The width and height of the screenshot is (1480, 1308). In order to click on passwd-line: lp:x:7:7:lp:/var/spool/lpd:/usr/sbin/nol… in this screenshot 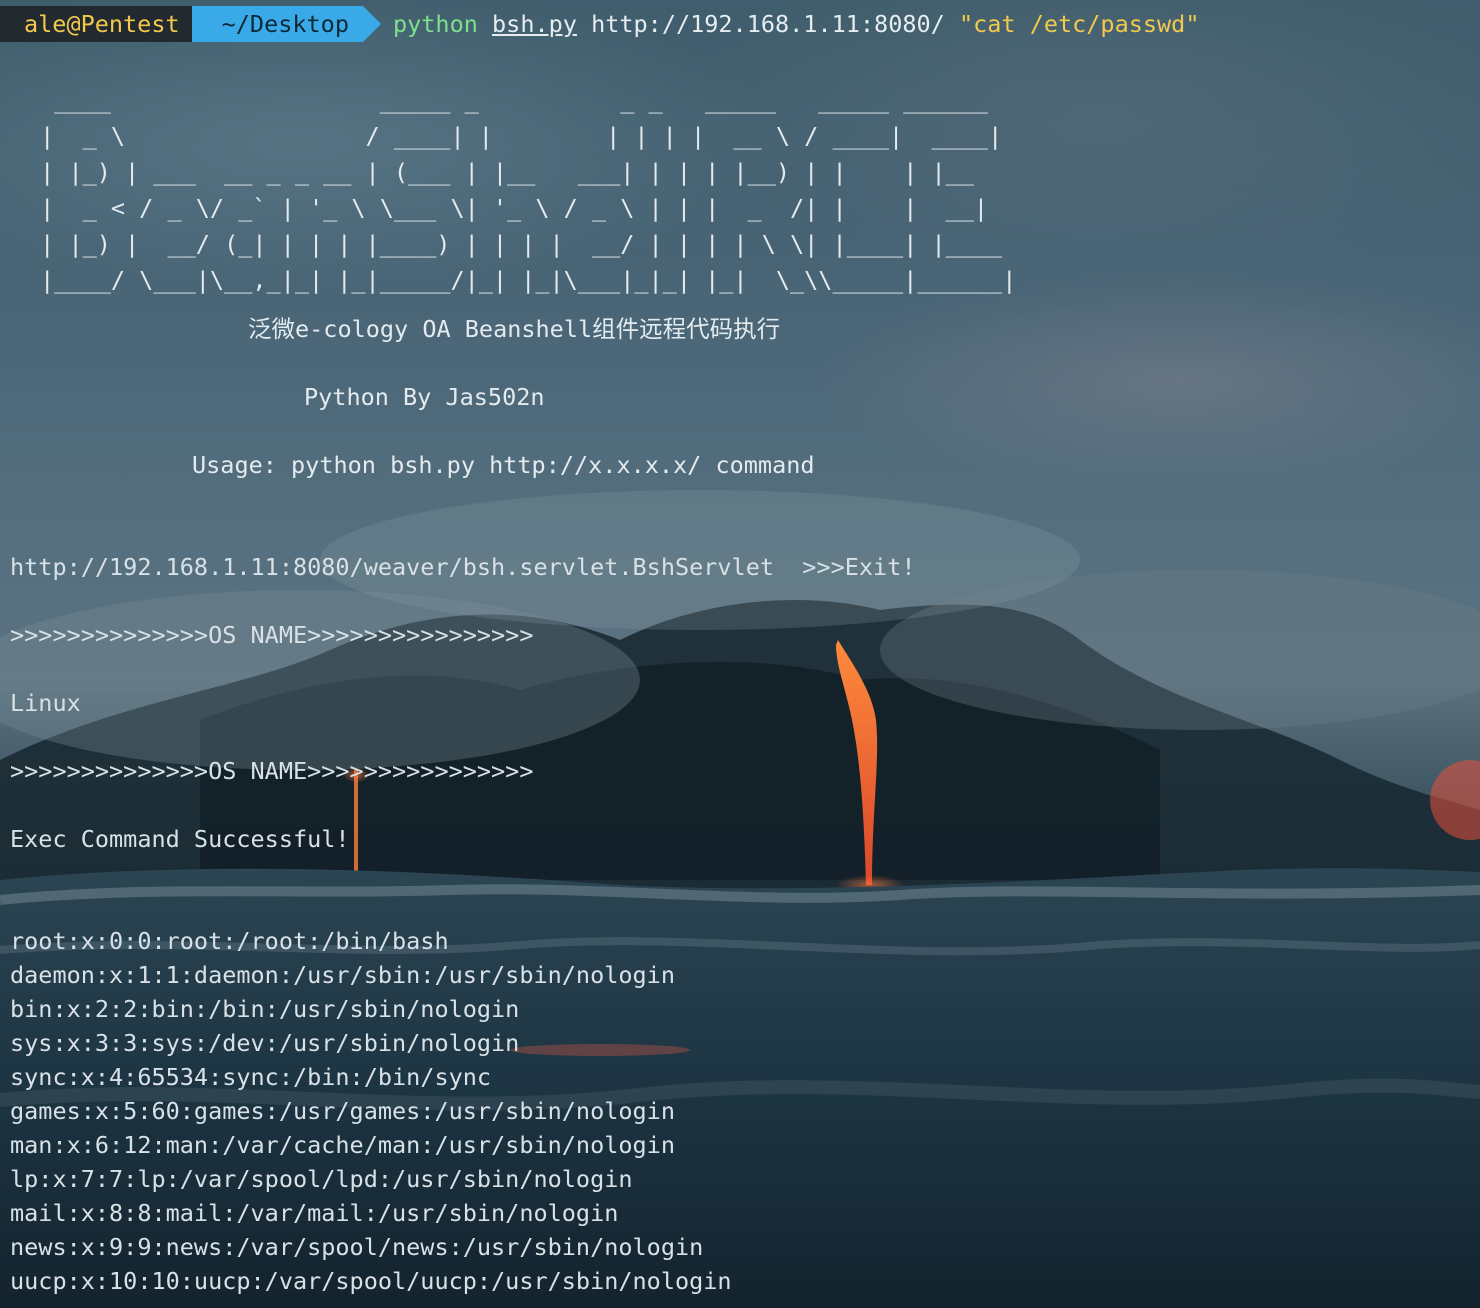, I will do `click(321, 1179)`.